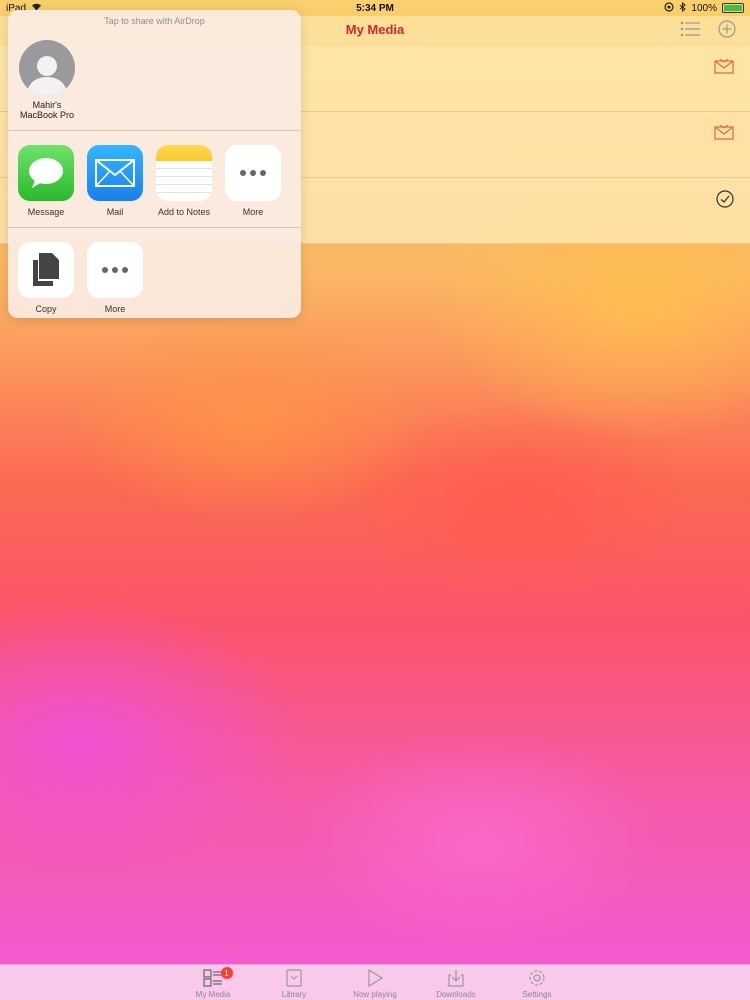  What do you see at coordinates (154, 179) in the screenshot?
I see `share-apps-row: Message Mail Add to Notes More` at bounding box center [154, 179].